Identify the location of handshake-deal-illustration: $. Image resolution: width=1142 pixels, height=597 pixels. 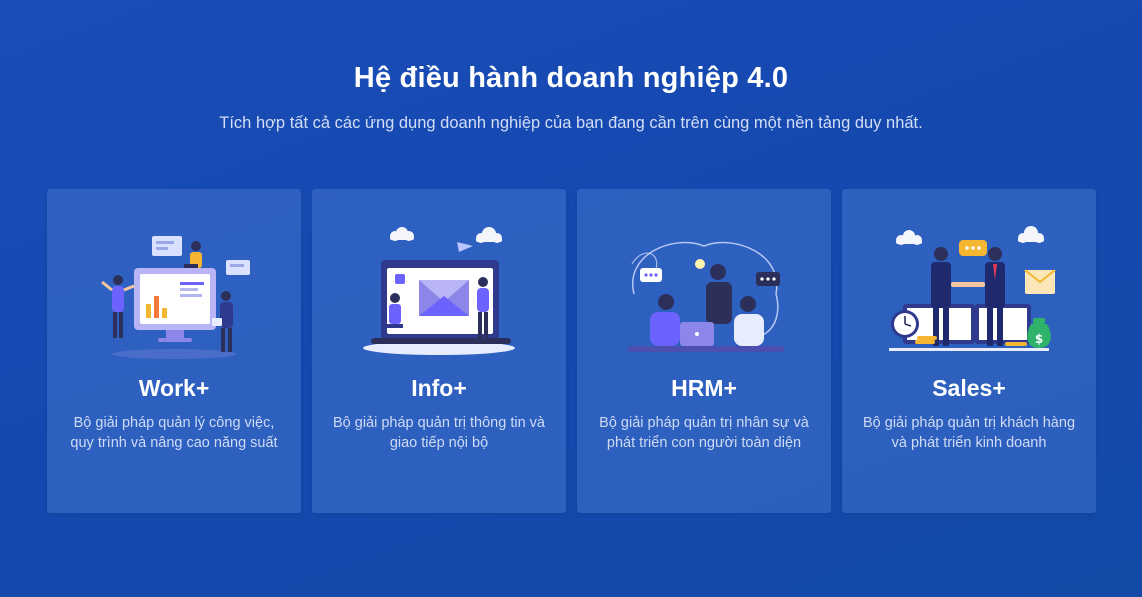
(972, 288).